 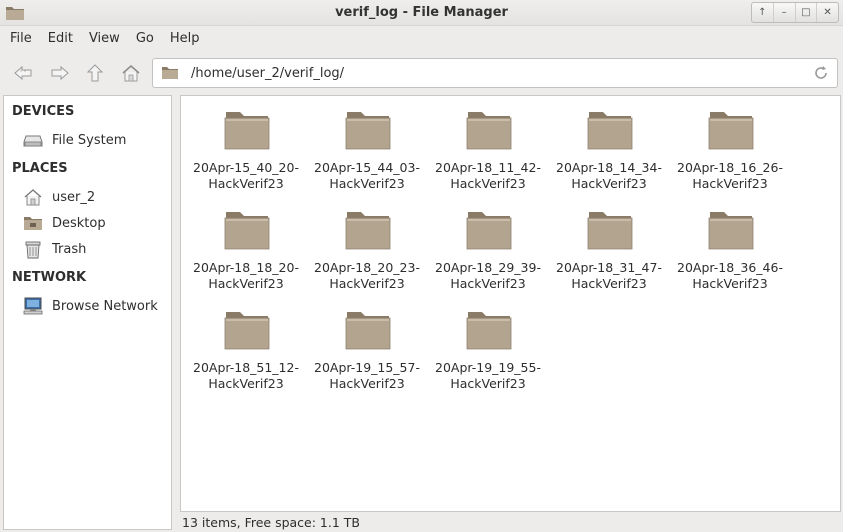 I want to click on folder-item: 20Apr-15_40_20- HackVerif23, so click(x=246, y=143).